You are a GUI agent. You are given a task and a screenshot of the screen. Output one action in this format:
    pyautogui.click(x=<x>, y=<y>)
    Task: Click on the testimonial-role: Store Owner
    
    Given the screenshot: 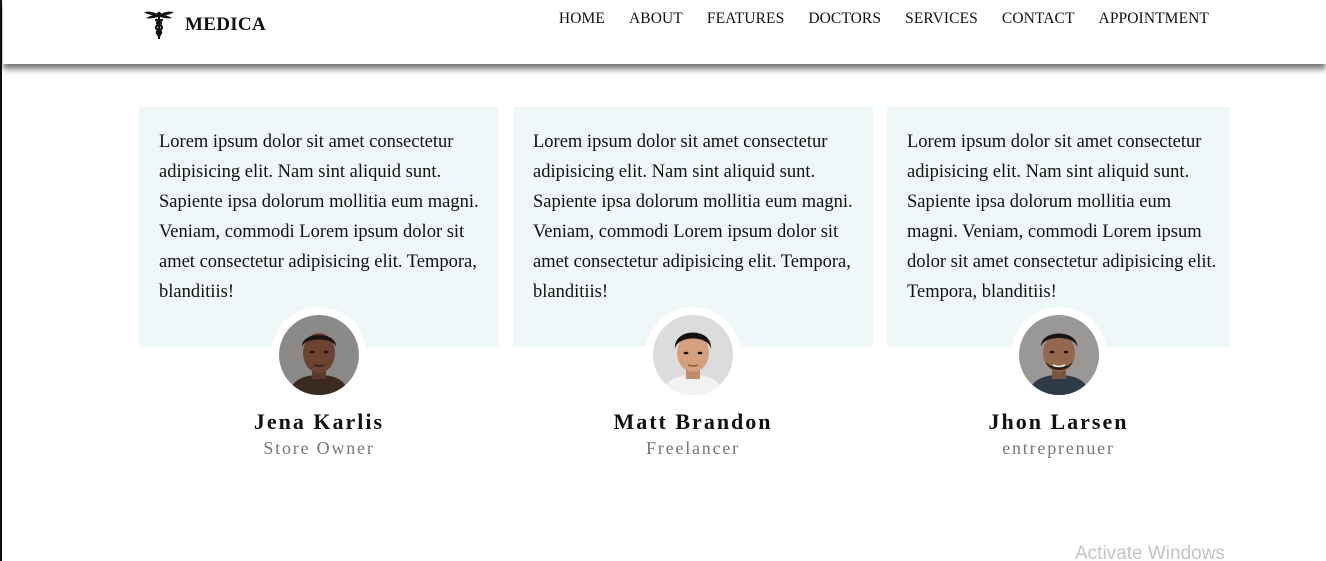 What is the action you would take?
    pyautogui.click(x=319, y=448)
    